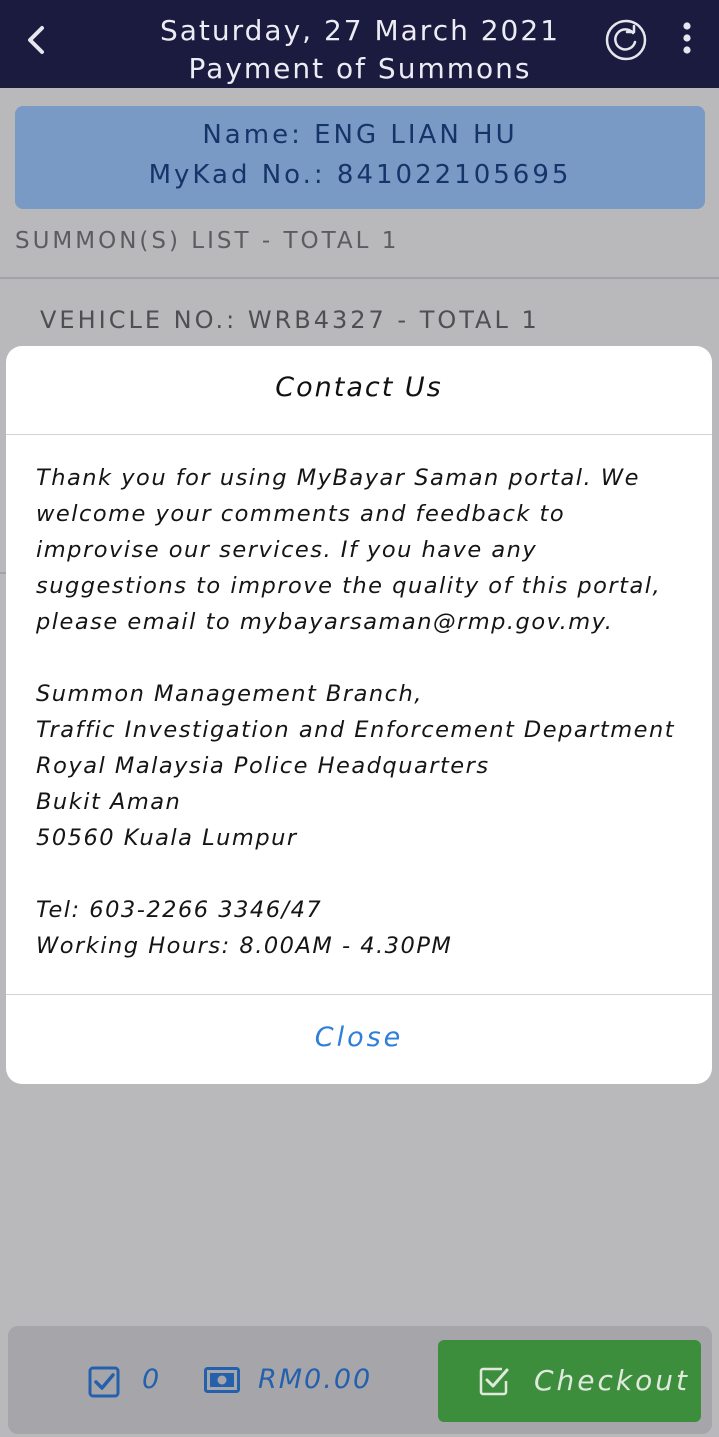  I want to click on dialog-title: Contact Us, so click(359, 387).